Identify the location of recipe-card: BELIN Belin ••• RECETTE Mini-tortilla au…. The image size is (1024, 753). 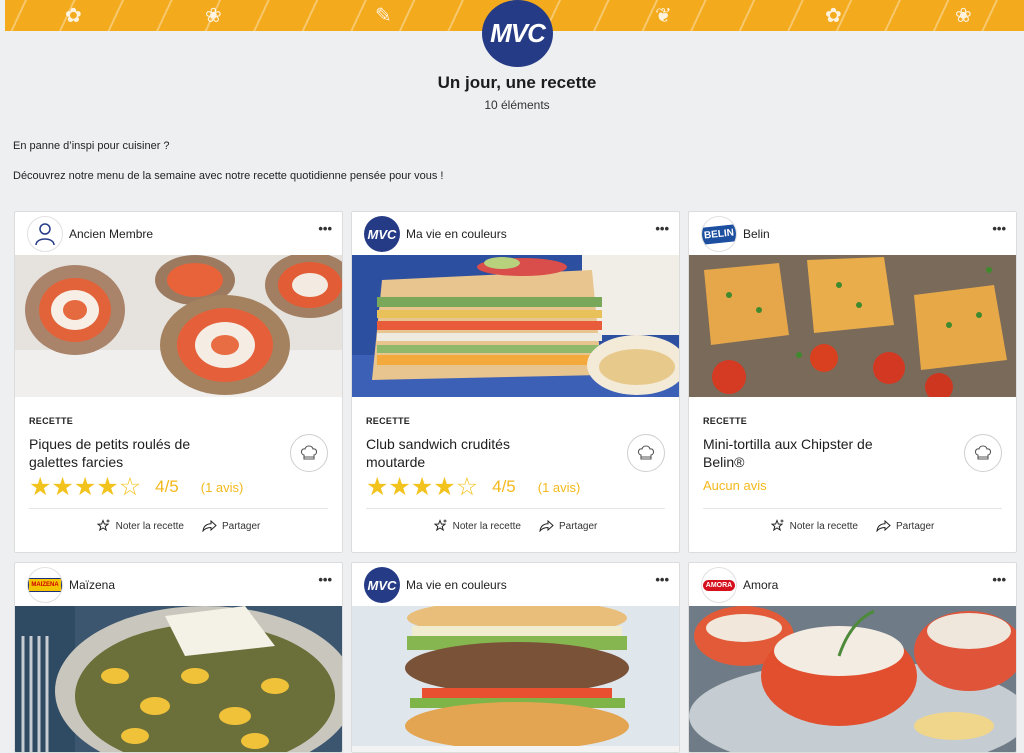
(852, 382).